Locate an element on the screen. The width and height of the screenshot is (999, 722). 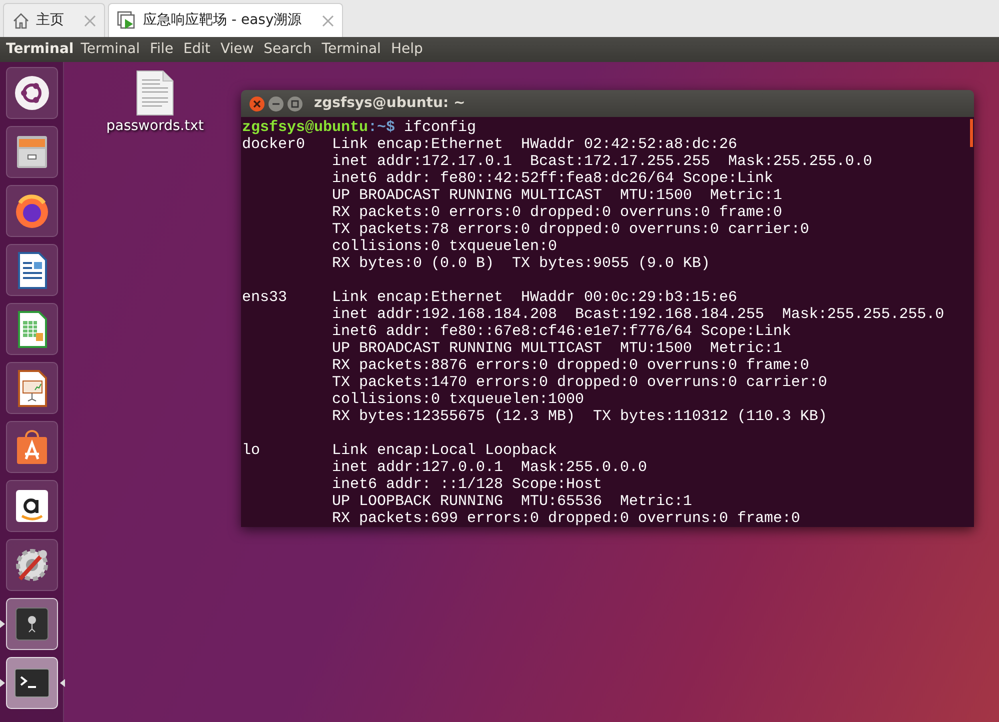
output-line: collisions:0 txqueuelen:1000 is located at coordinates (458, 399).